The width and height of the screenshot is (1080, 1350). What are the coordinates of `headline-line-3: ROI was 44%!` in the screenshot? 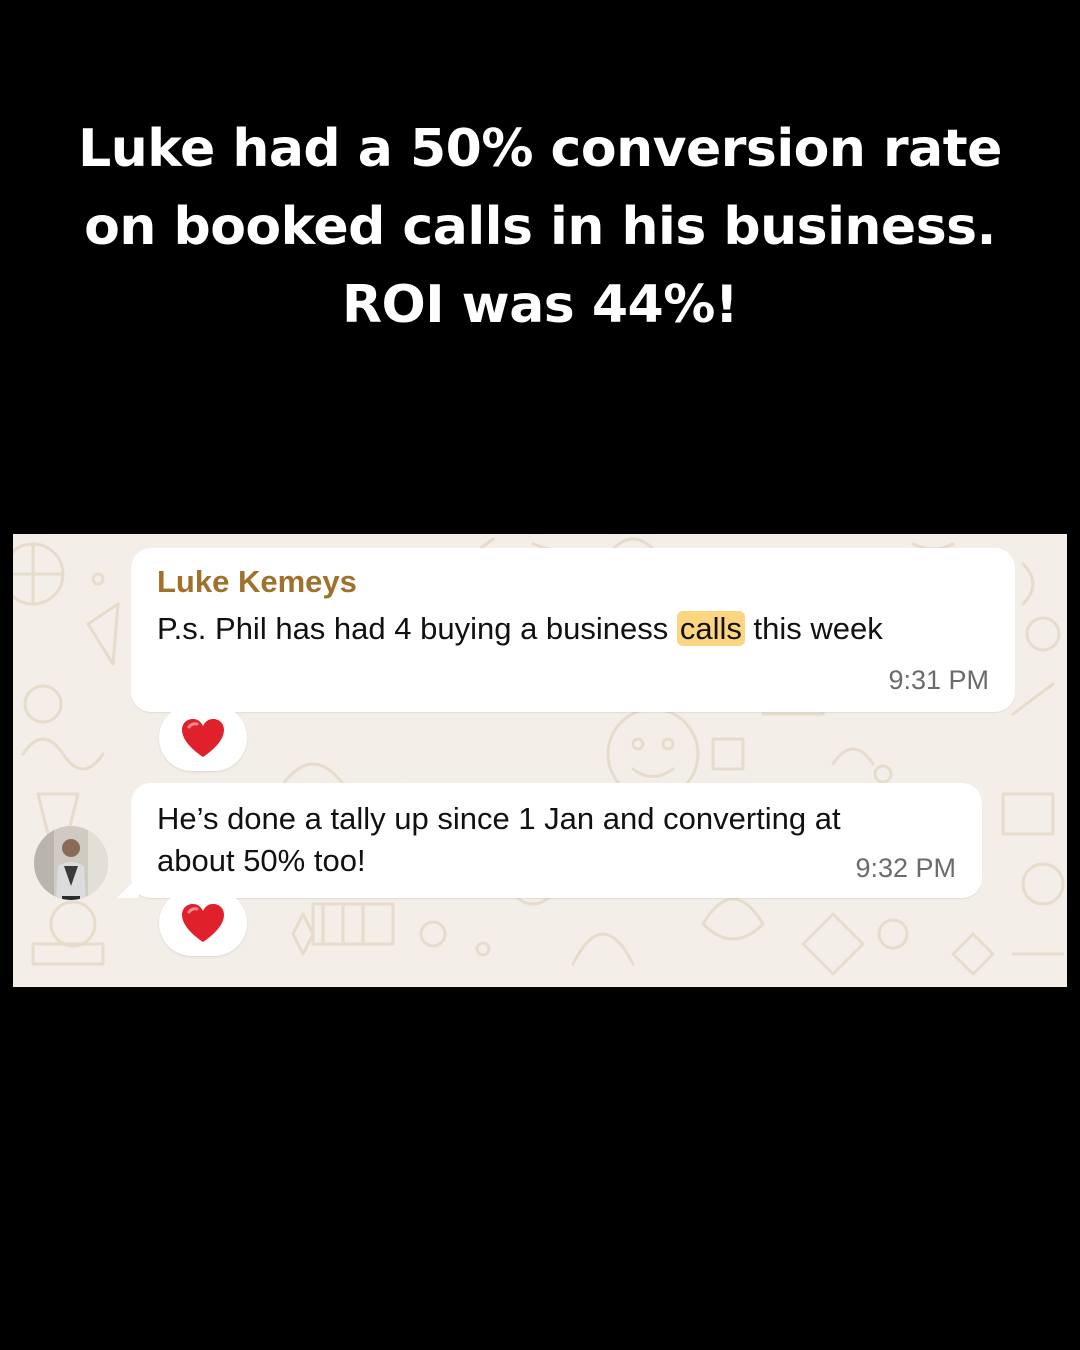 It's located at (540, 305).